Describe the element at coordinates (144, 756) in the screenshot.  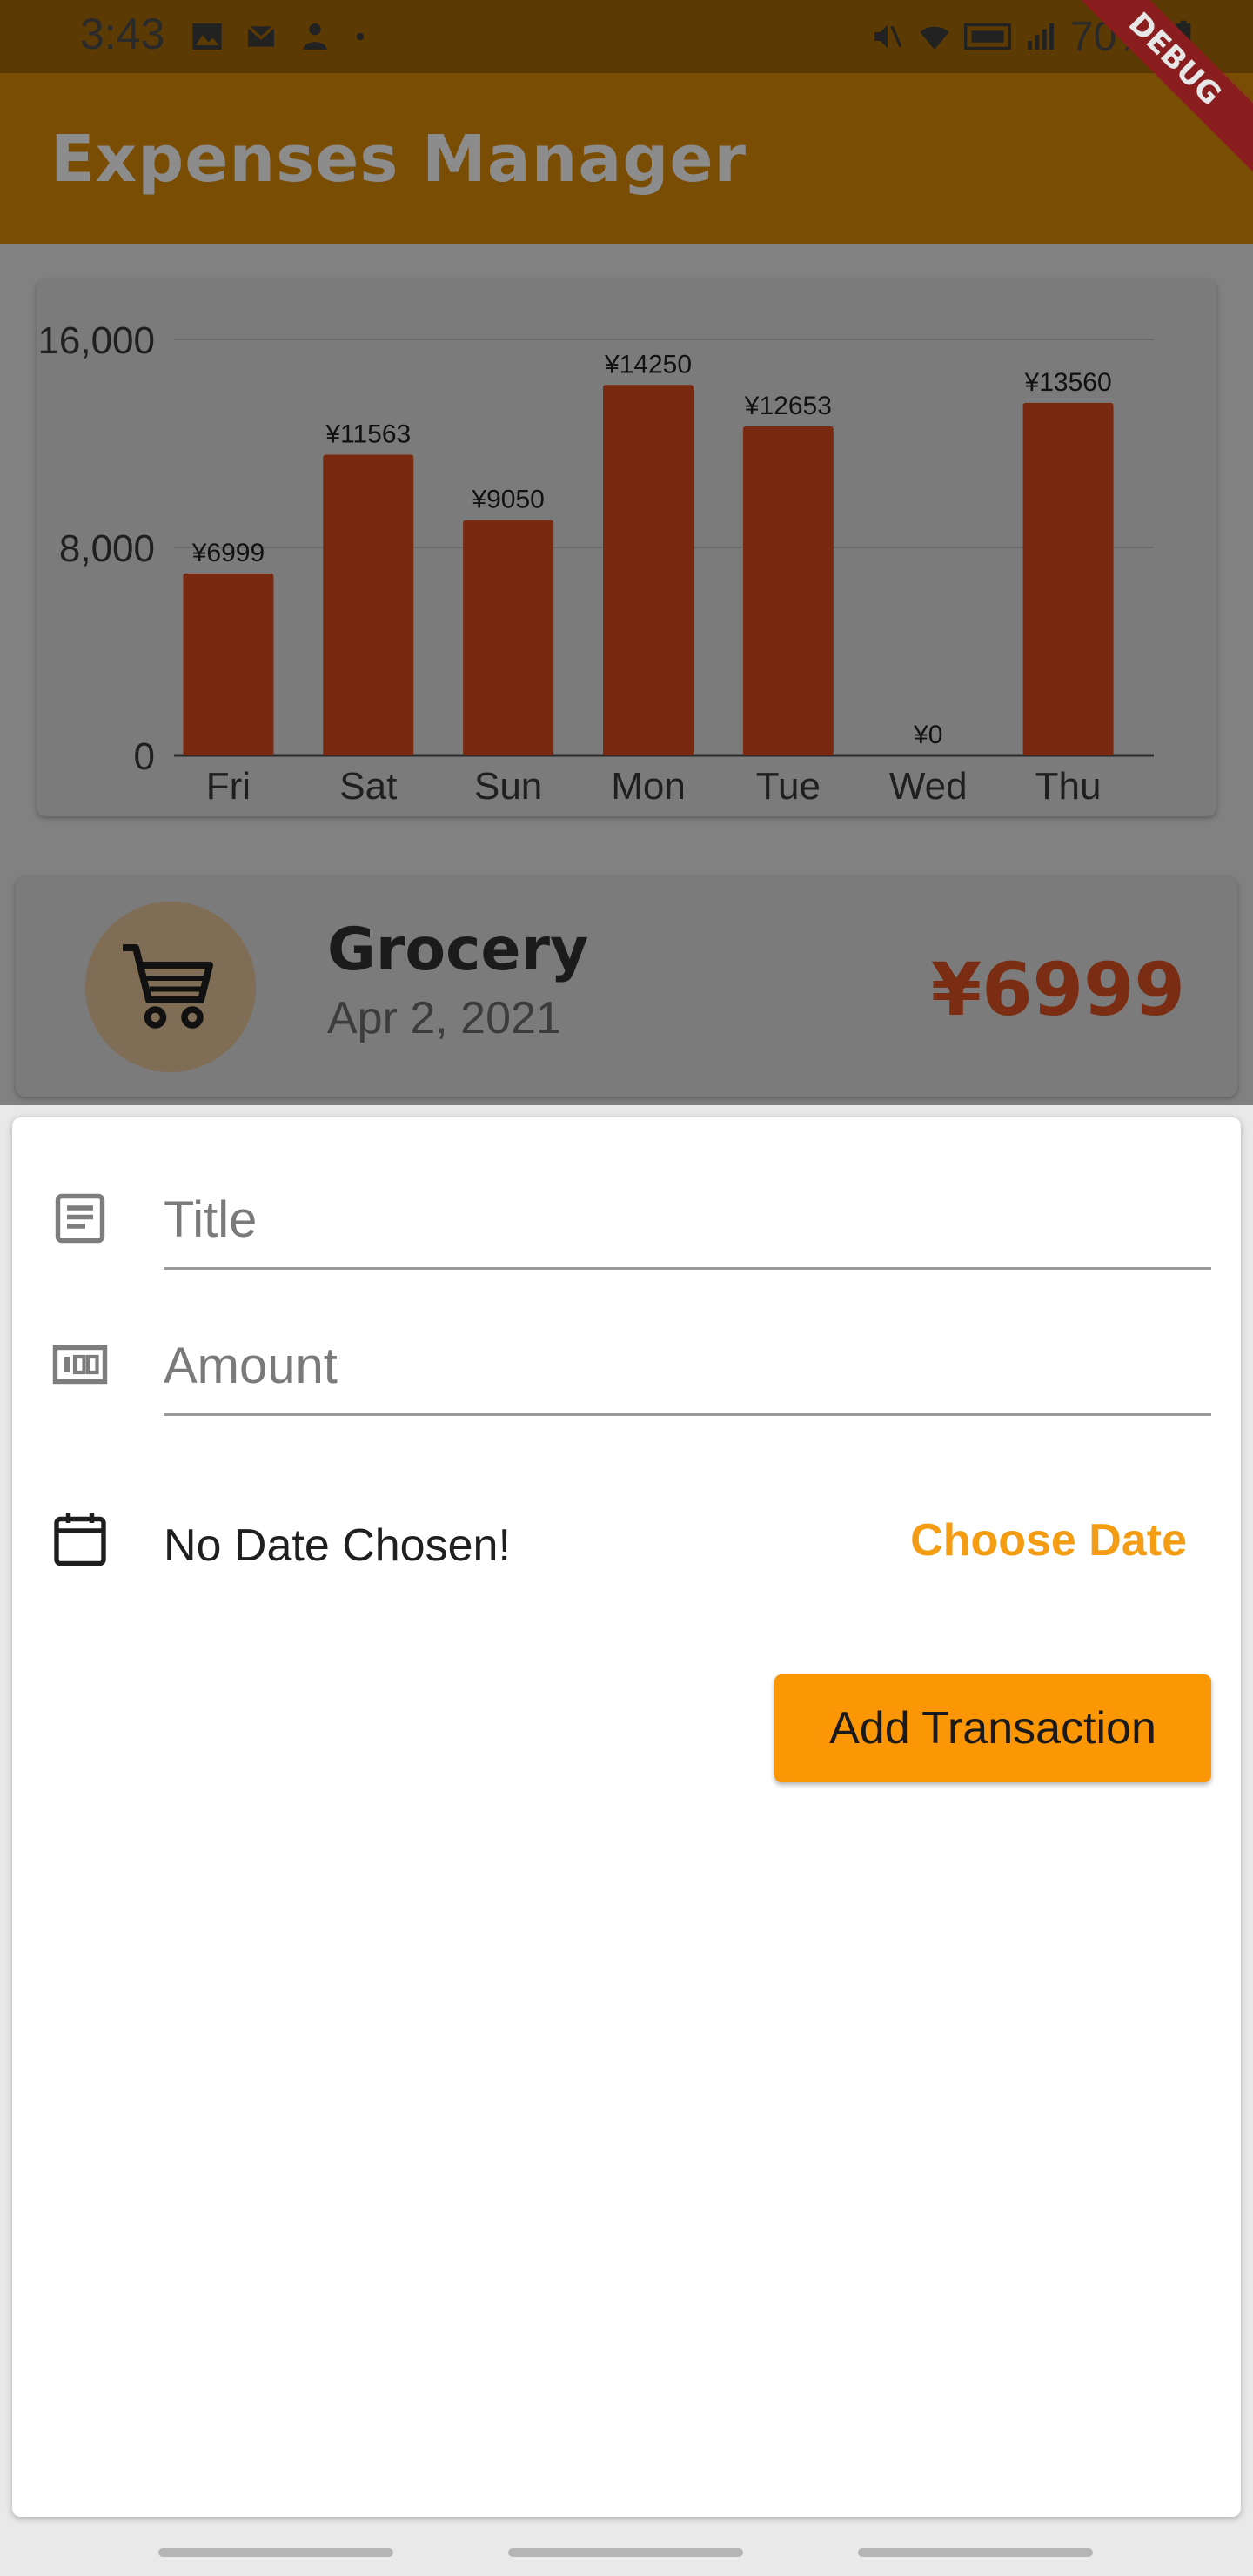
I see `y-tick-label: 0` at that location.